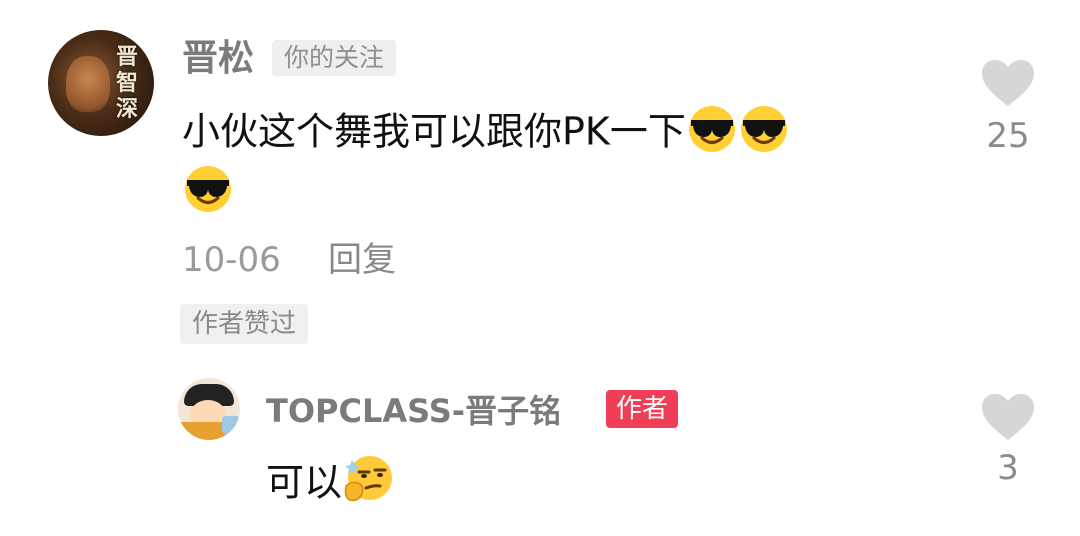 Image resolution: width=1080 pixels, height=536 pixels. I want to click on reply-button: 回复, so click(362, 260).